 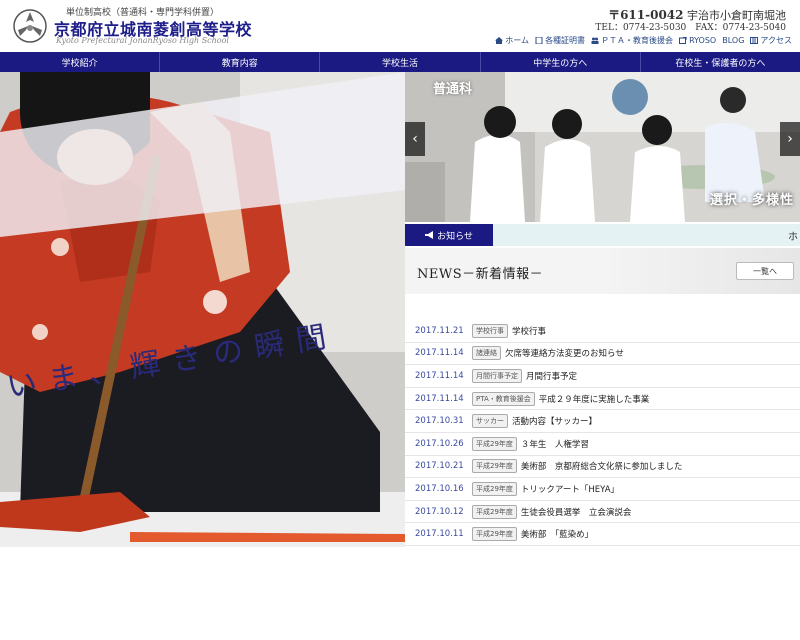 What do you see at coordinates (490, 330) in the screenshot?
I see `news-category-tag: 学校行事` at bounding box center [490, 330].